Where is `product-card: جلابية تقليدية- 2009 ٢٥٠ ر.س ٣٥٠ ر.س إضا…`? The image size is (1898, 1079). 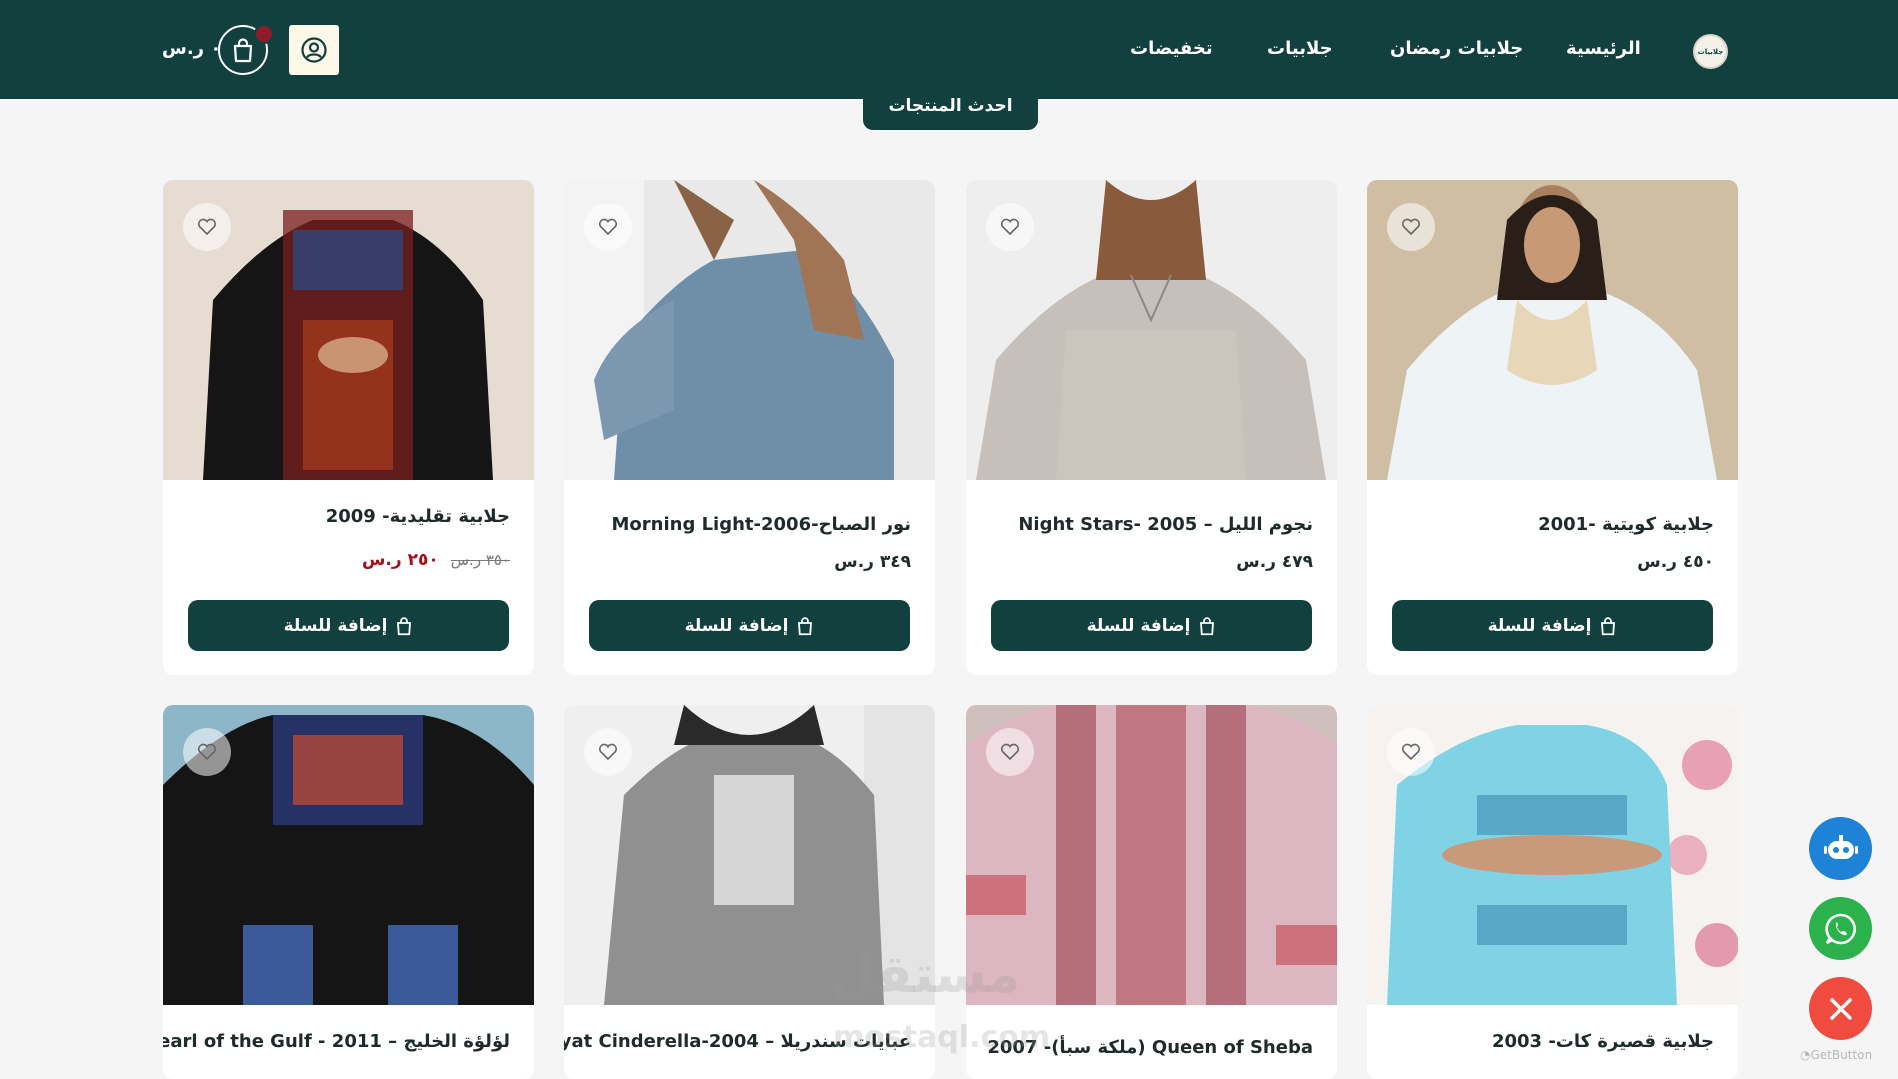
product-card: جلابية تقليدية- 2009 ٢٥٠ ر.س ٣٥٠ ر.س إضا… is located at coordinates (348, 427).